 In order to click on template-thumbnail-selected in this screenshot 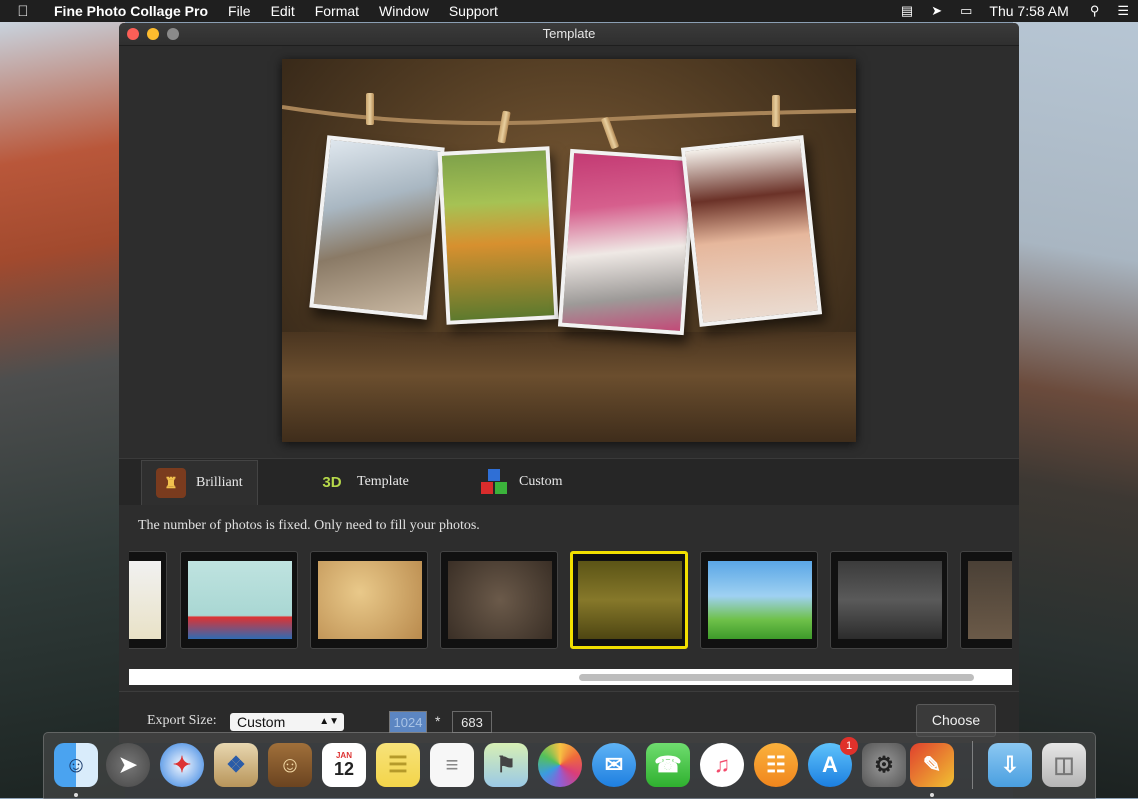, I will do `click(629, 600)`.